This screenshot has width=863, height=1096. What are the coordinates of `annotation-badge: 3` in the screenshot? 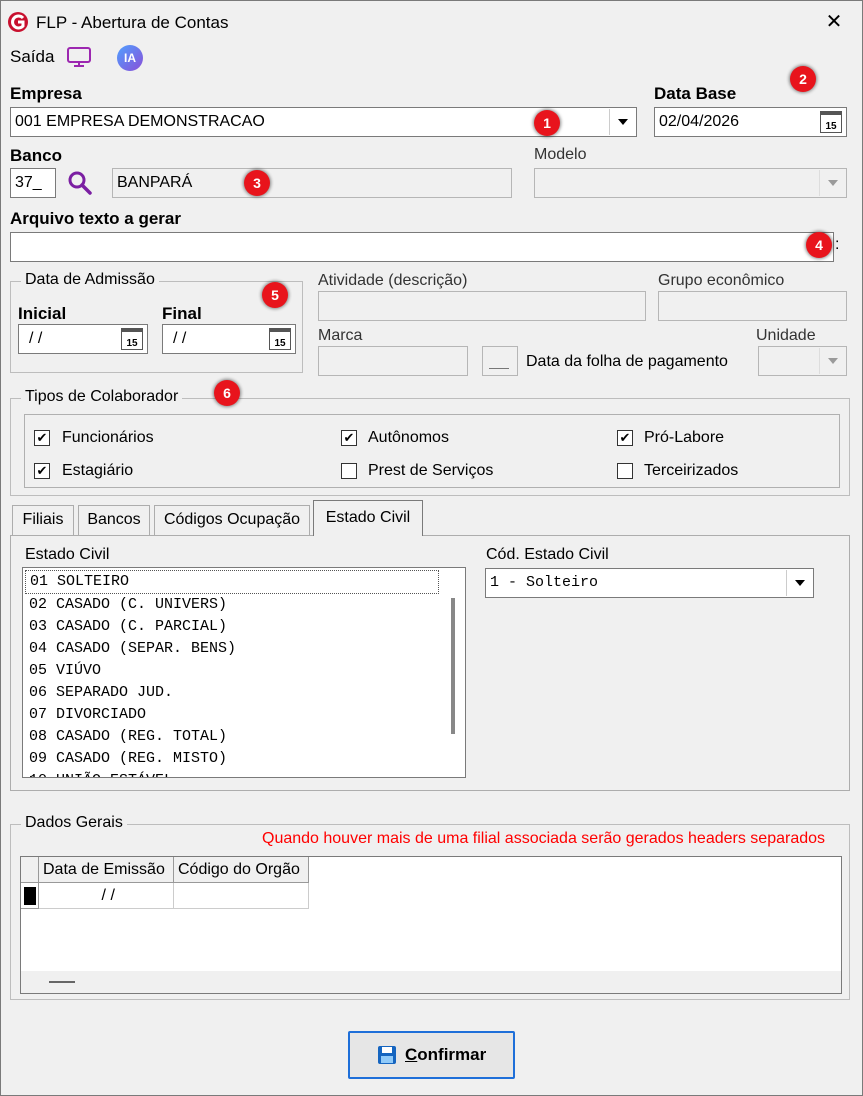 It's located at (257, 183).